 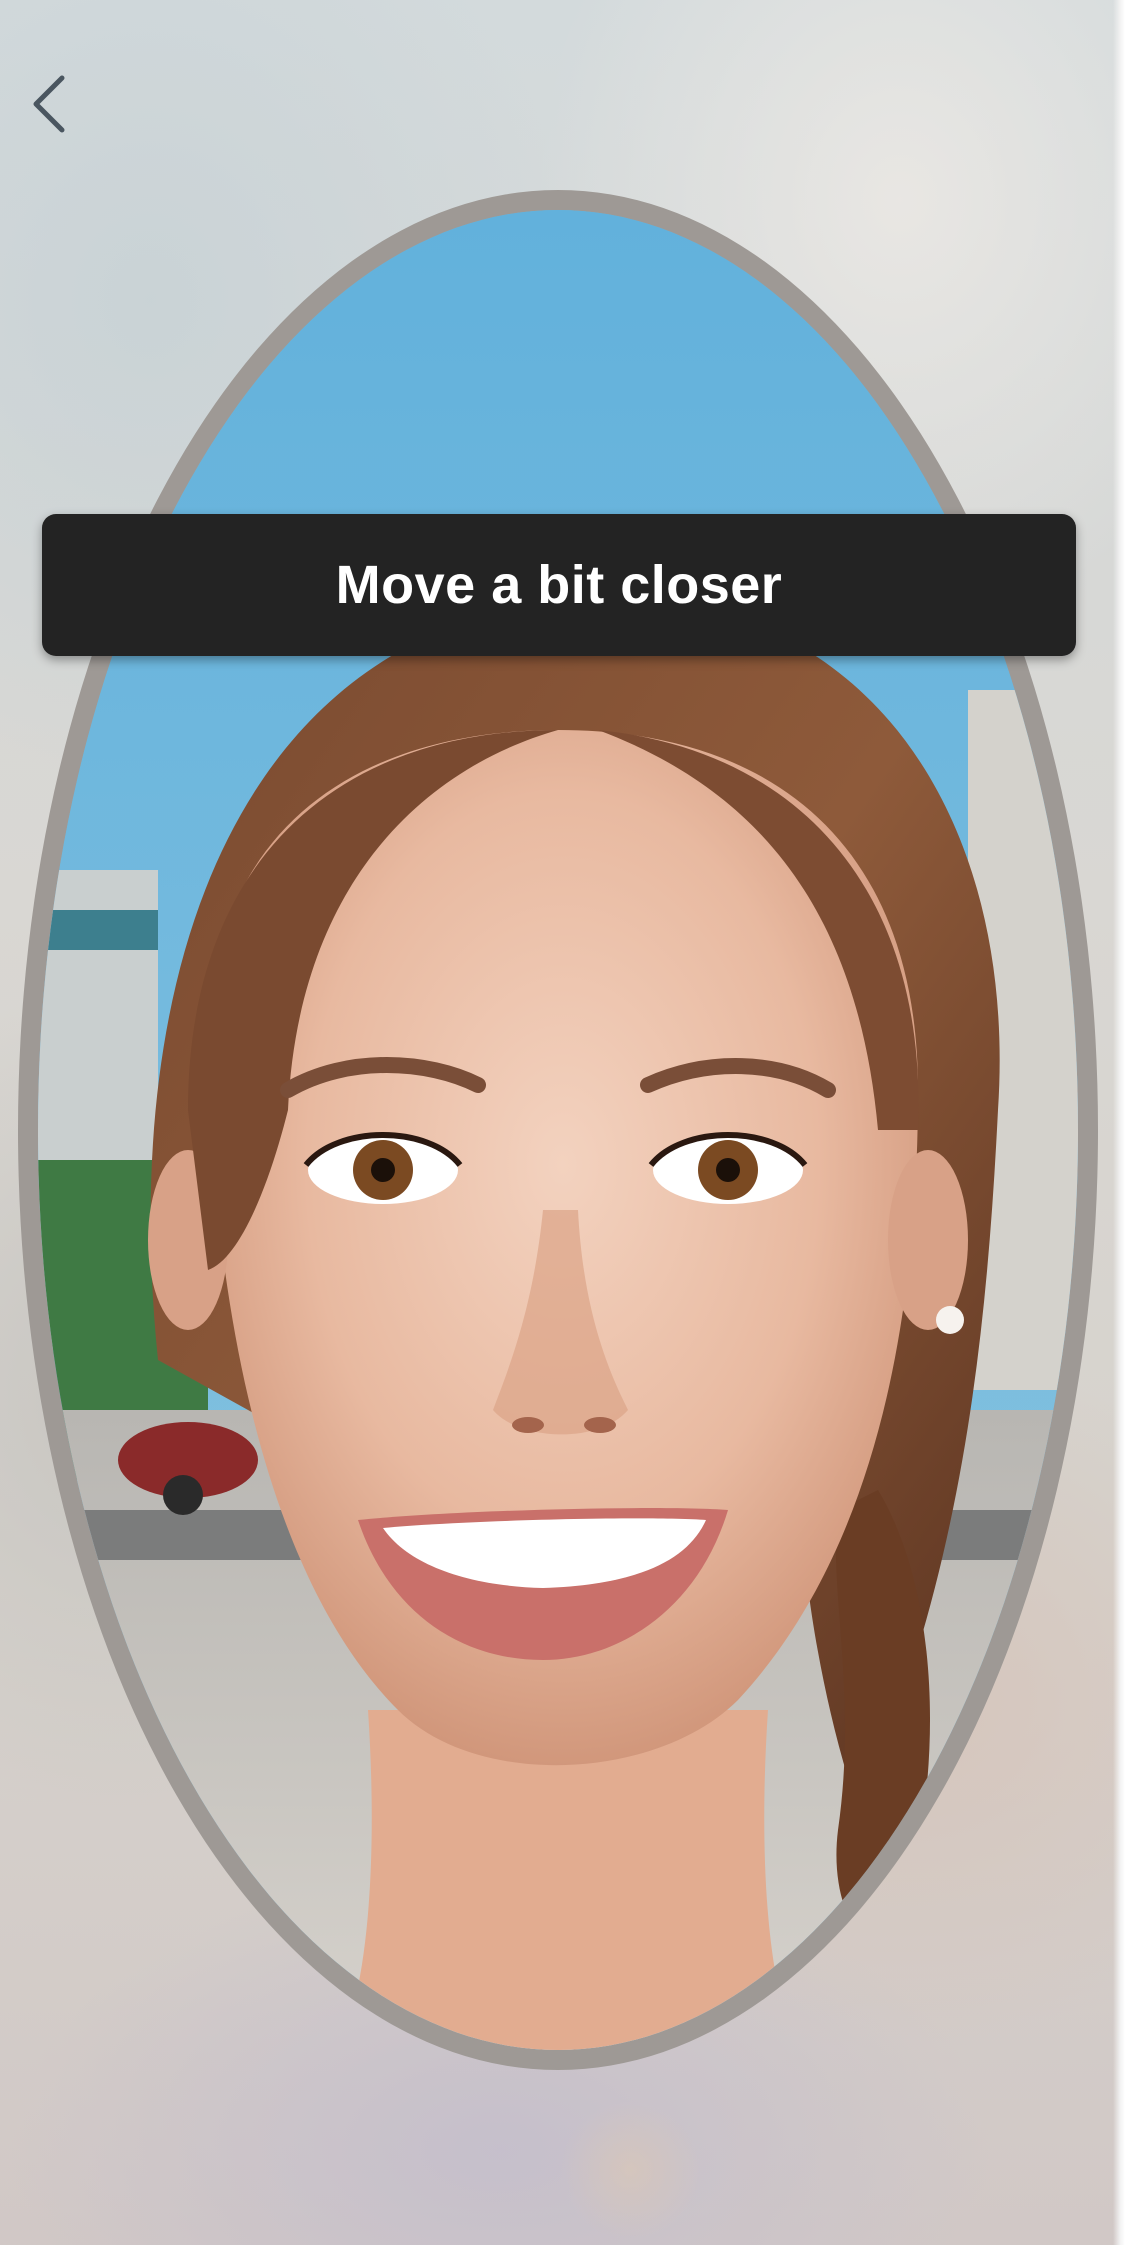 What do you see at coordinates (528, 1425) in the screenshot?
I see `nostril-left` at bounding box center [528, 1425].